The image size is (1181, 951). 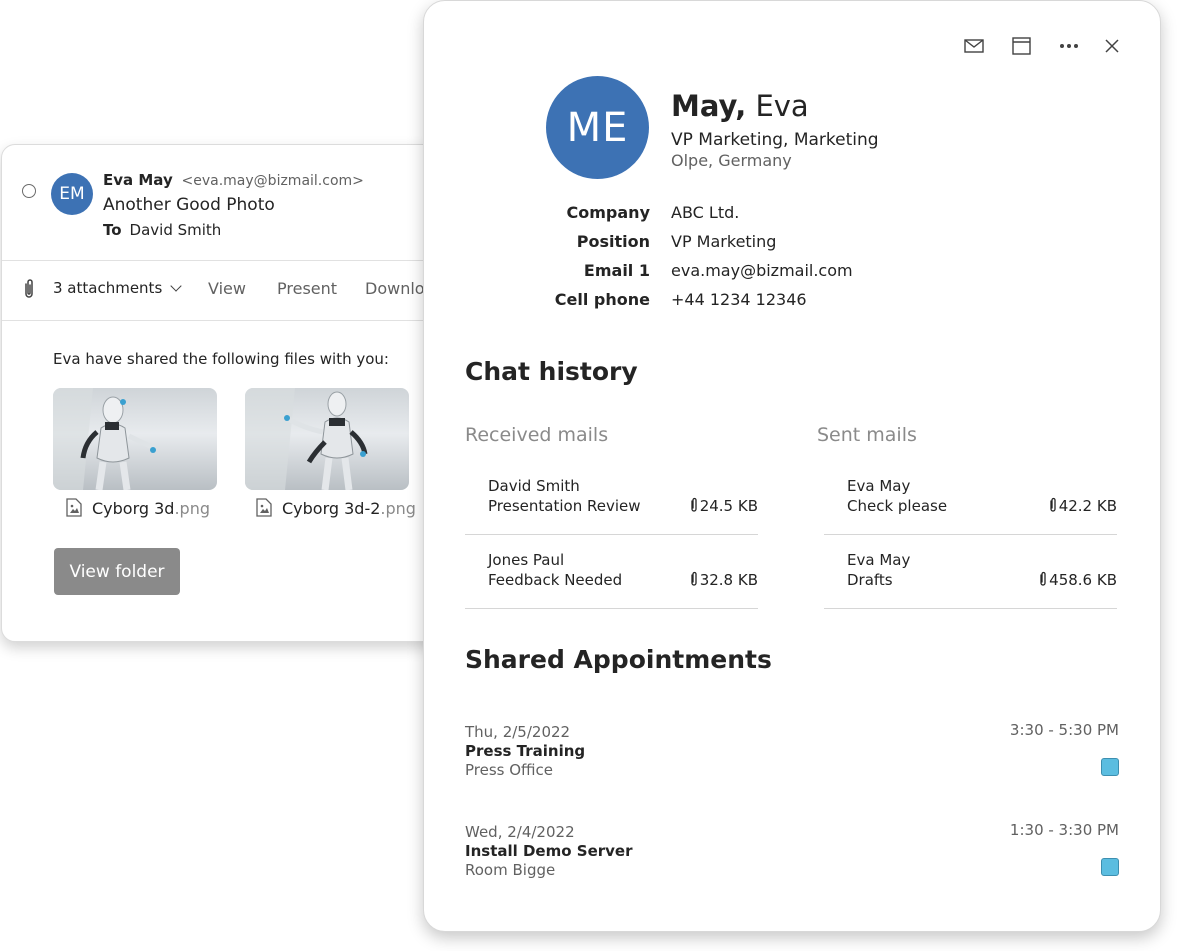 What do you see at coordinates (731, 160) in the screenshot?
I see `contact-location: Olpe, Germany` at bounding box center [731, 160].